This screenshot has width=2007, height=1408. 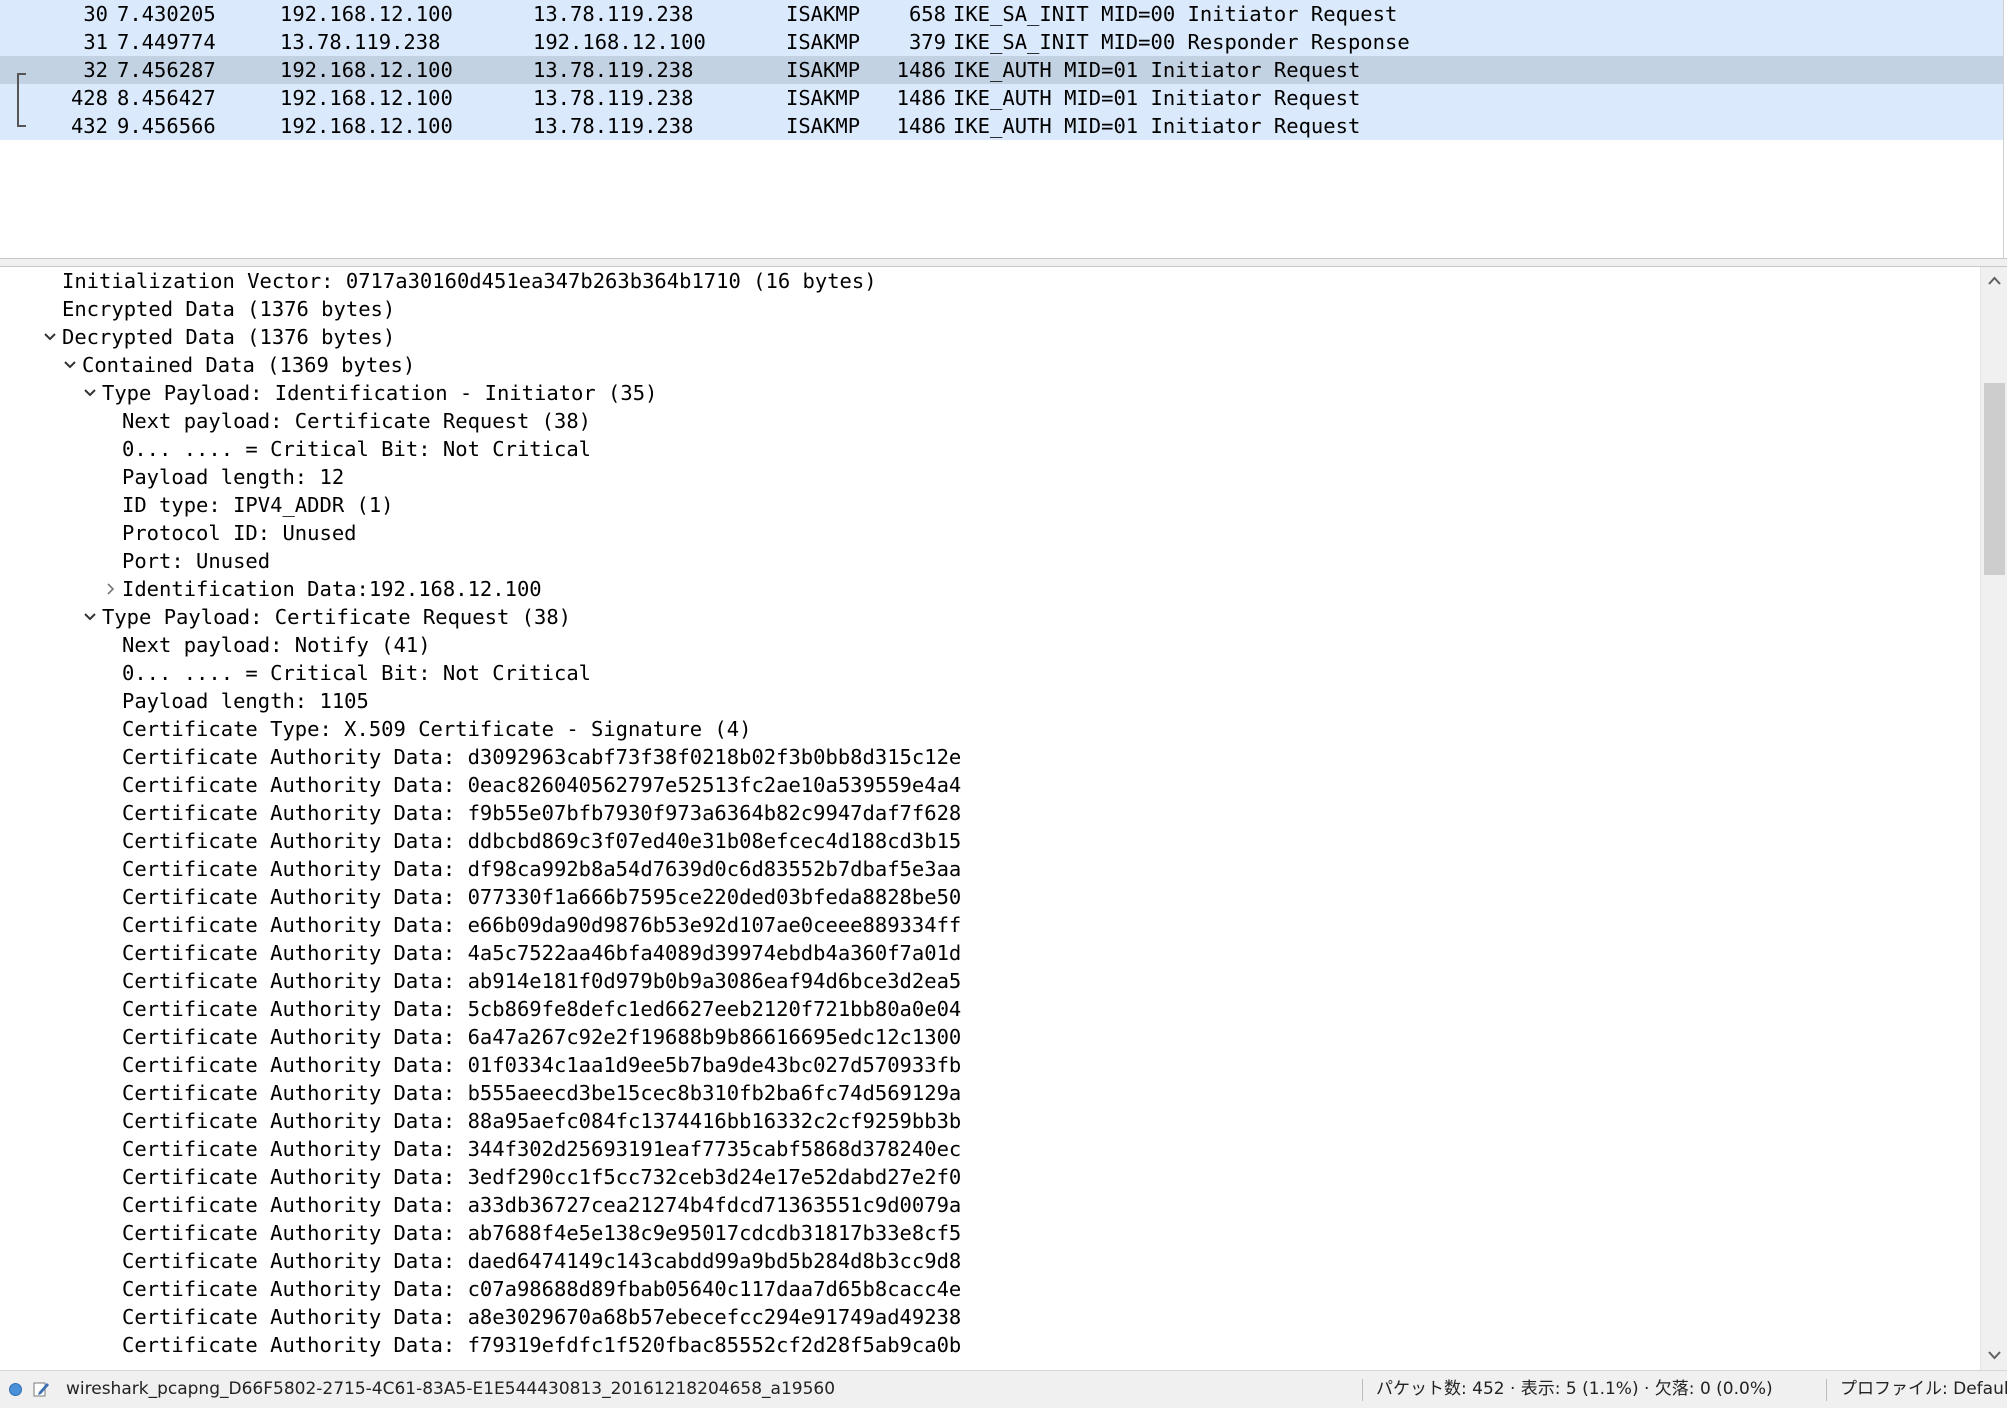 I want to click on detail-tree-item: Decrypted Data (1376 bytes), so click(x=990, y=337).